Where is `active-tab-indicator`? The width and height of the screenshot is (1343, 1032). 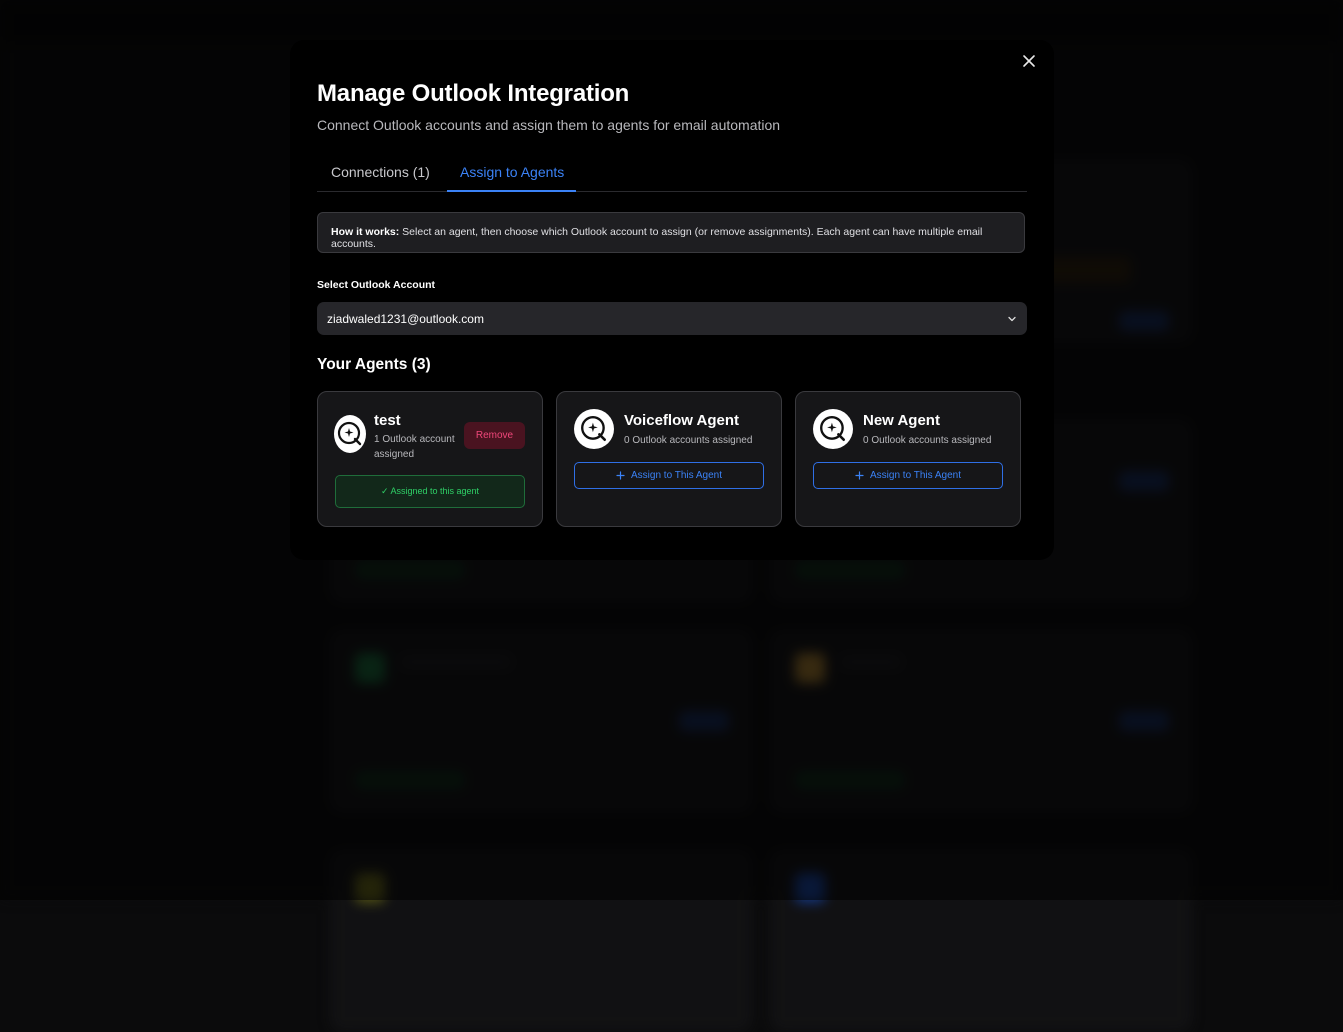 active-tab-indicator is located at coordinates (511, 191).